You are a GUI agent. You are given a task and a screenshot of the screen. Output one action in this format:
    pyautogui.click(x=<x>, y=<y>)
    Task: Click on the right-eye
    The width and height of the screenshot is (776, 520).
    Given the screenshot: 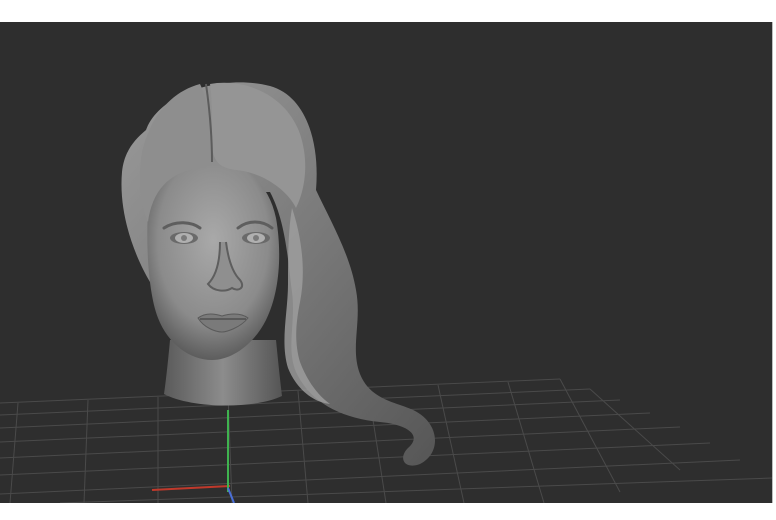 What is the action you would take?
    pyautogui.click(x=256, y=238)
    